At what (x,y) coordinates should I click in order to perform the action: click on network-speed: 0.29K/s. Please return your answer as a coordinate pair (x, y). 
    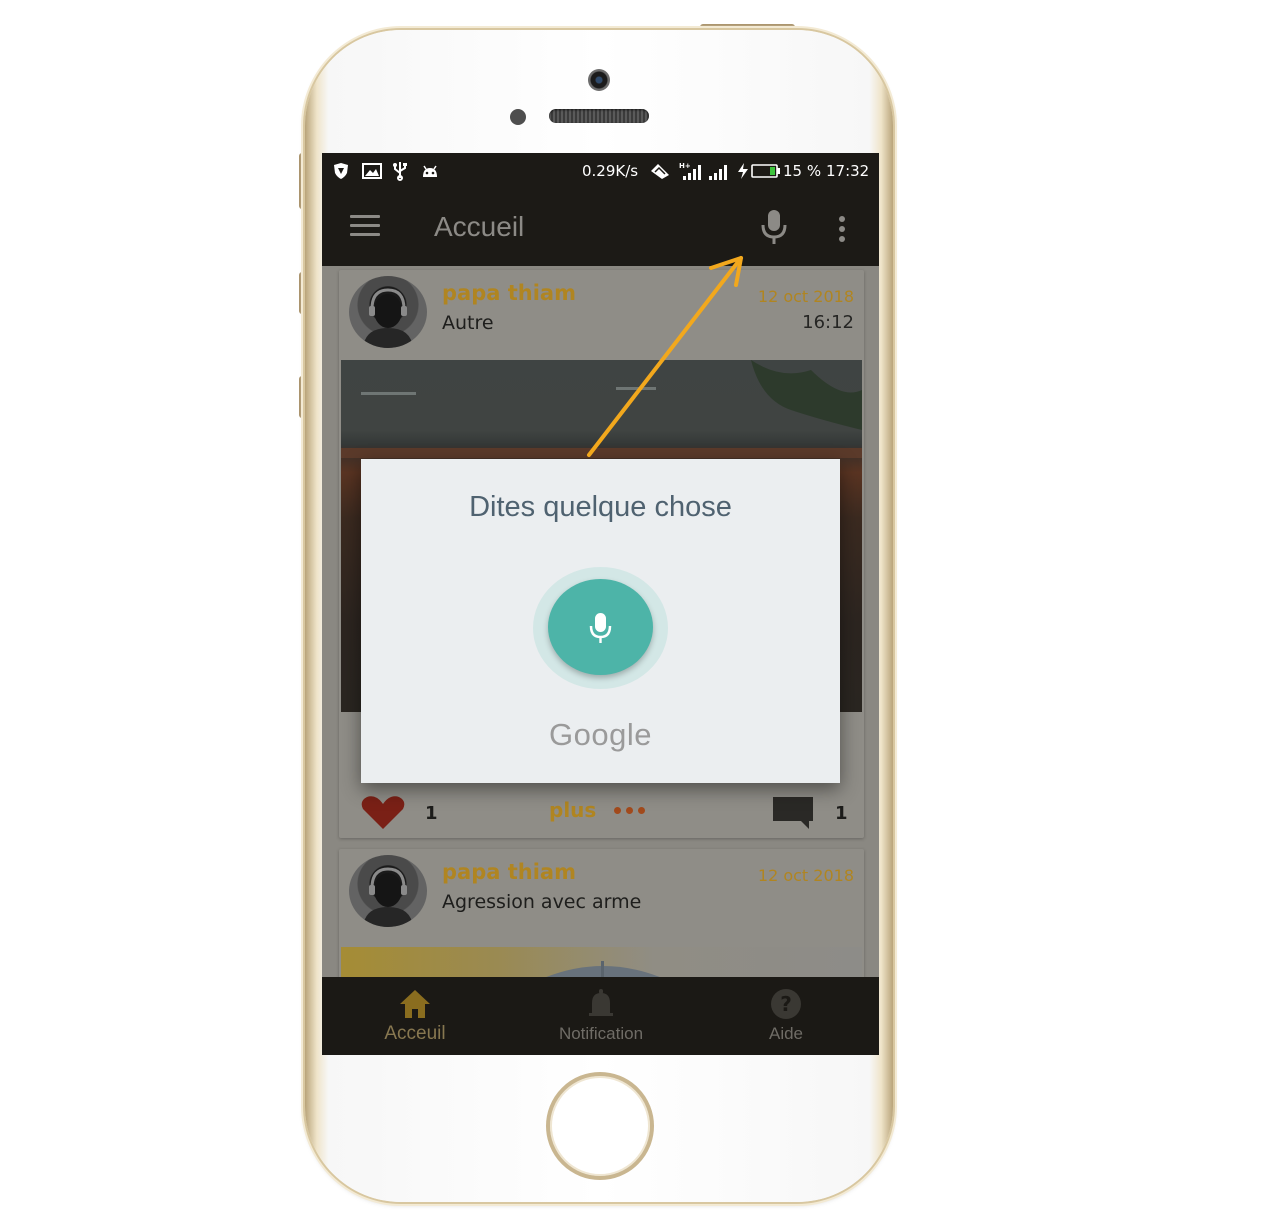
    Looking at the image, I should click on (610, 171).